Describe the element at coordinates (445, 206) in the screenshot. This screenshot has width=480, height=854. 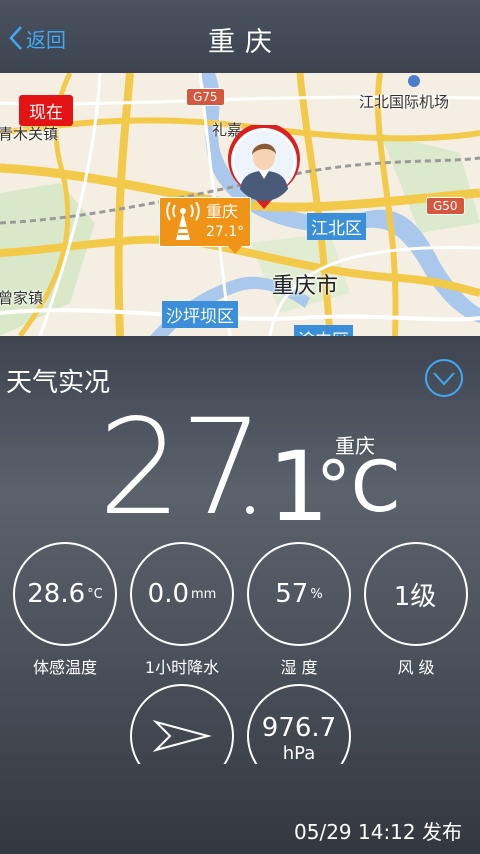
I see `highway-shield-g50: G50` at that location.